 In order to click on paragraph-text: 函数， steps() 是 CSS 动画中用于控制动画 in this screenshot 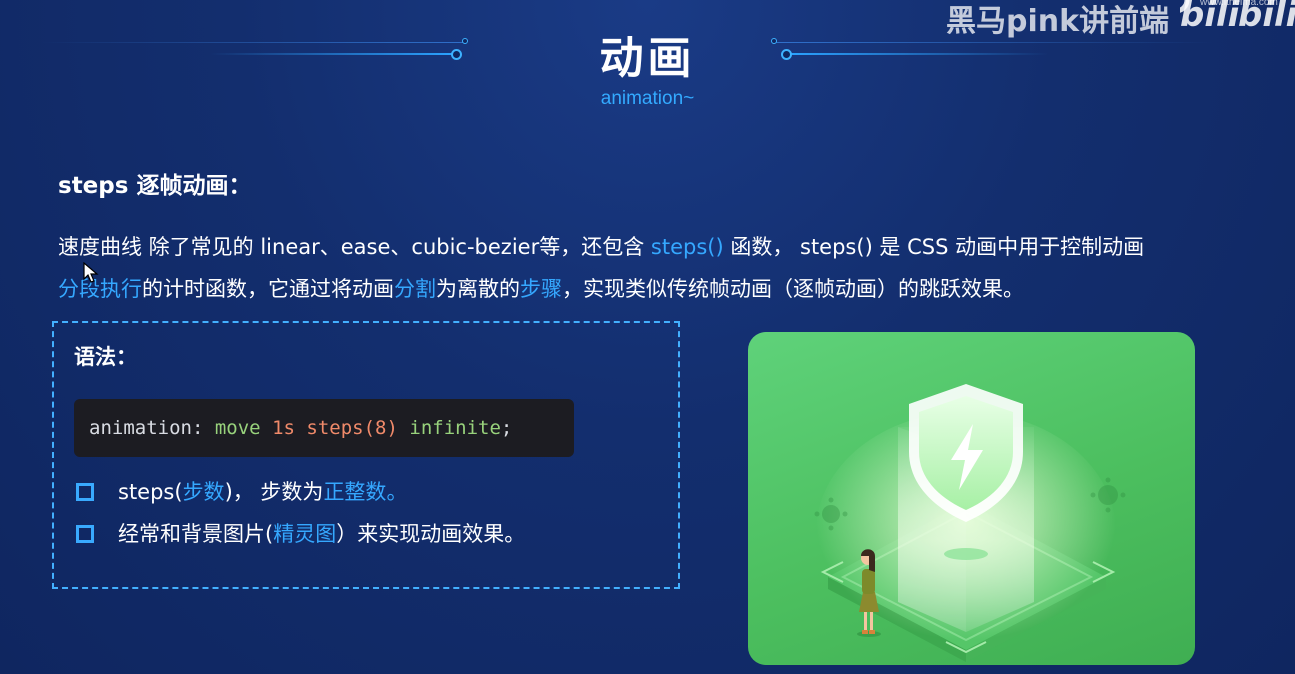, I will do `click(934, 247)`.